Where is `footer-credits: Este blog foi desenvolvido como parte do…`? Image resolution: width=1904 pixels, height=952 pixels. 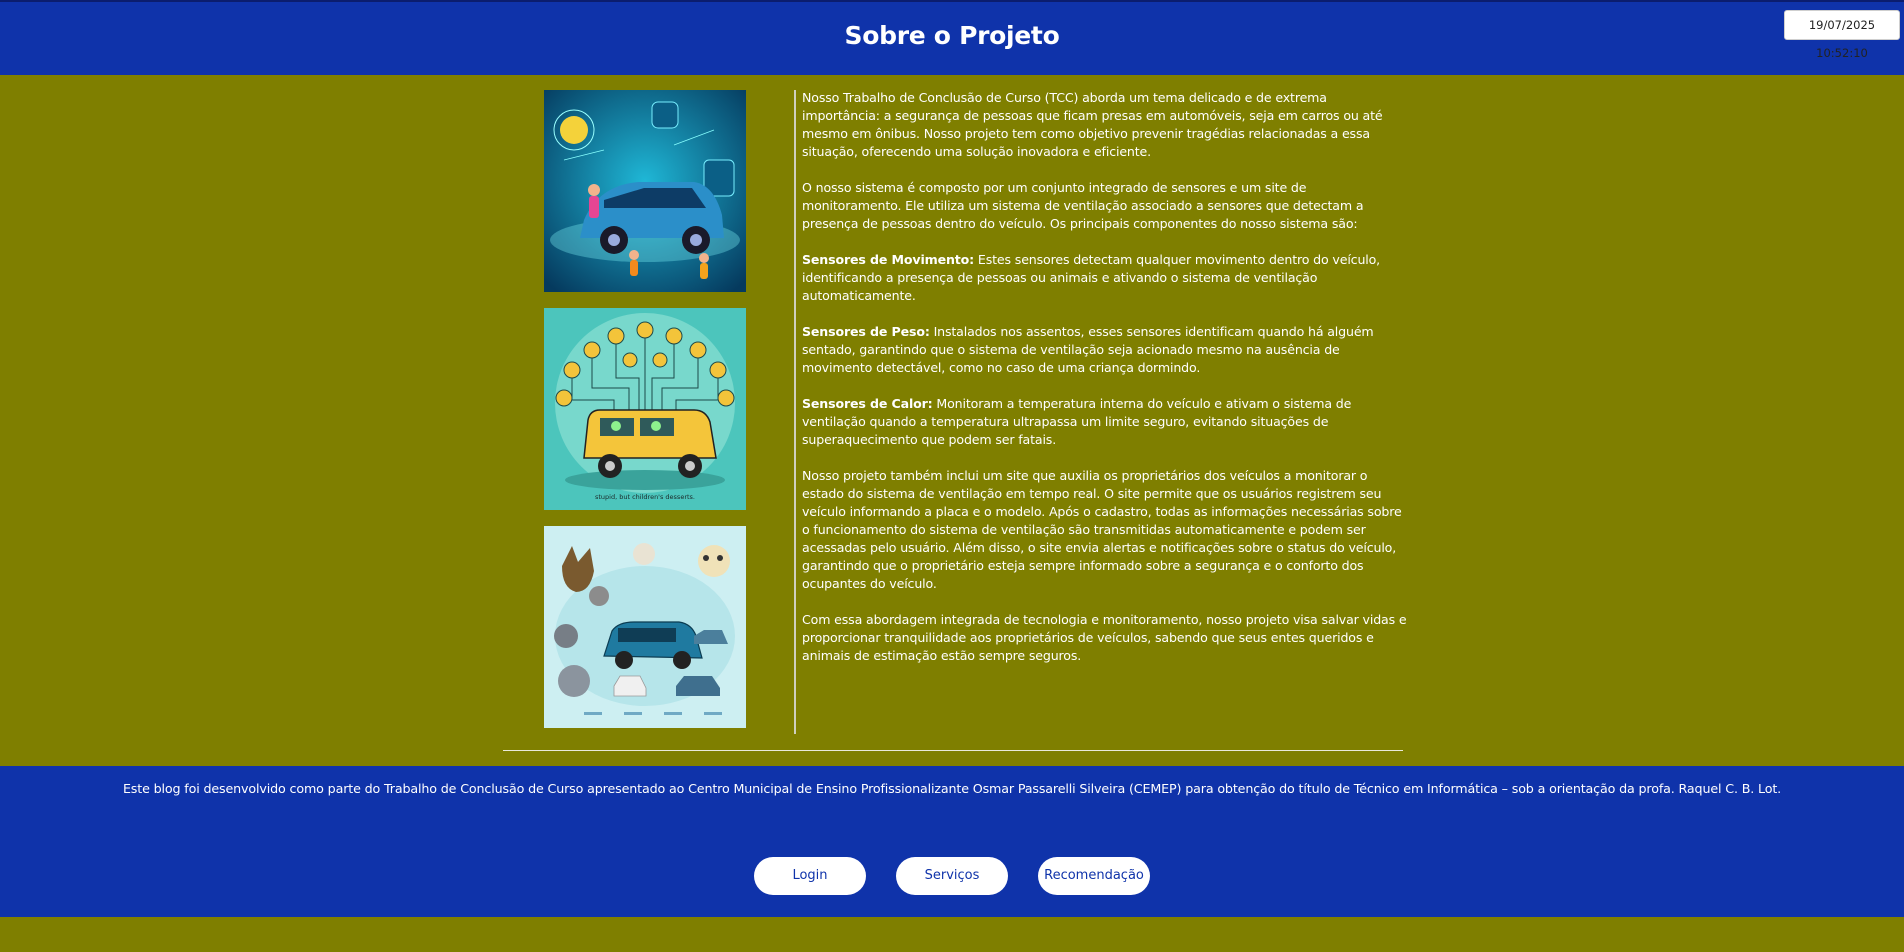
footer-credits: Este blog foi desenvolvido como parte do… is located at coordinates (952, 788).